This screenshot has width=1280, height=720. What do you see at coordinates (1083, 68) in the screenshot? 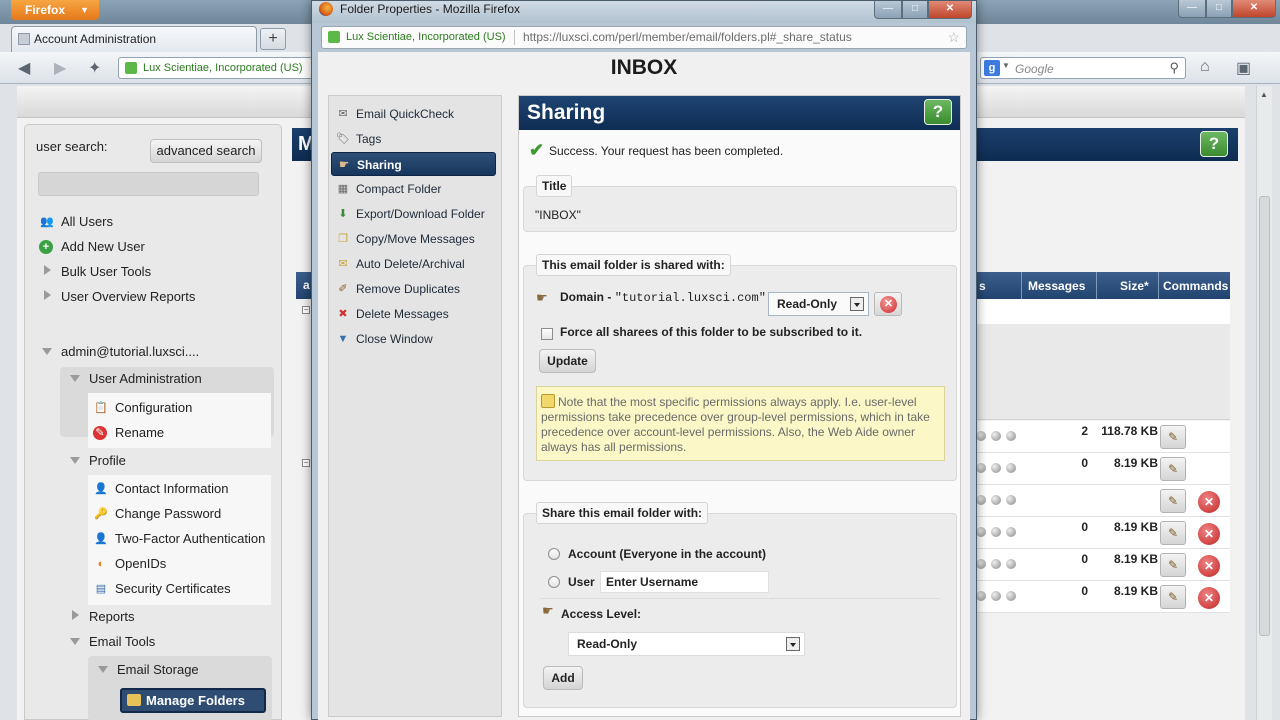
I see `search-box: g ▼ Google ⚲` at bounding box center [1083, 68].